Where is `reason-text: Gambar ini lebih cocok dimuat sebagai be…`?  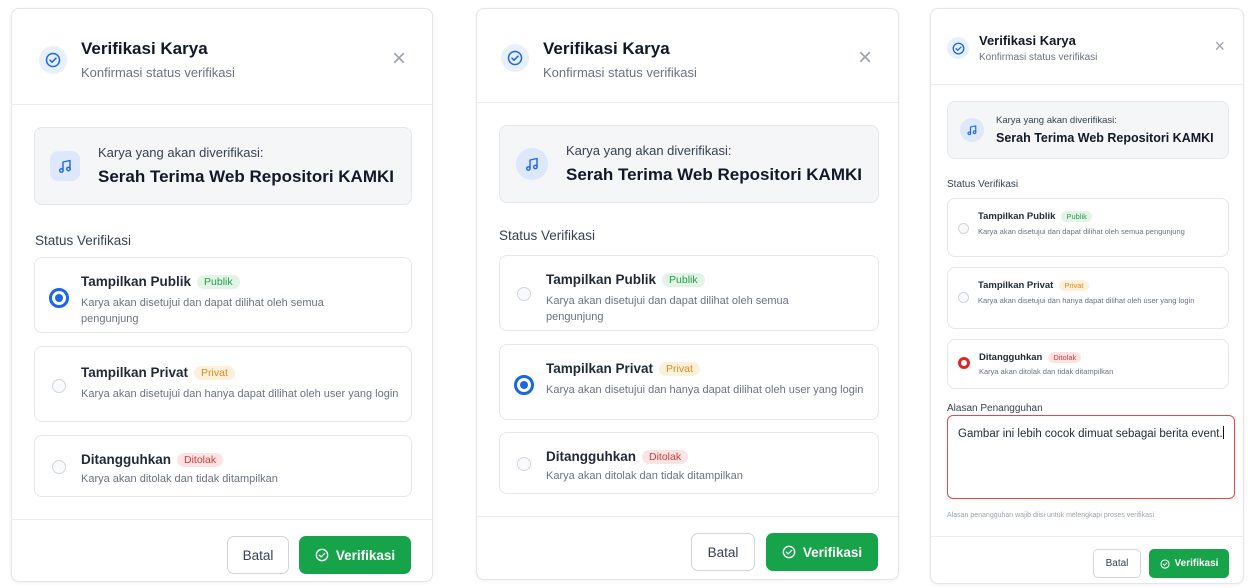 reason-text: Gambar ini lebih cocok dimuat sebagai be… is located at coordinates (1090, 434).